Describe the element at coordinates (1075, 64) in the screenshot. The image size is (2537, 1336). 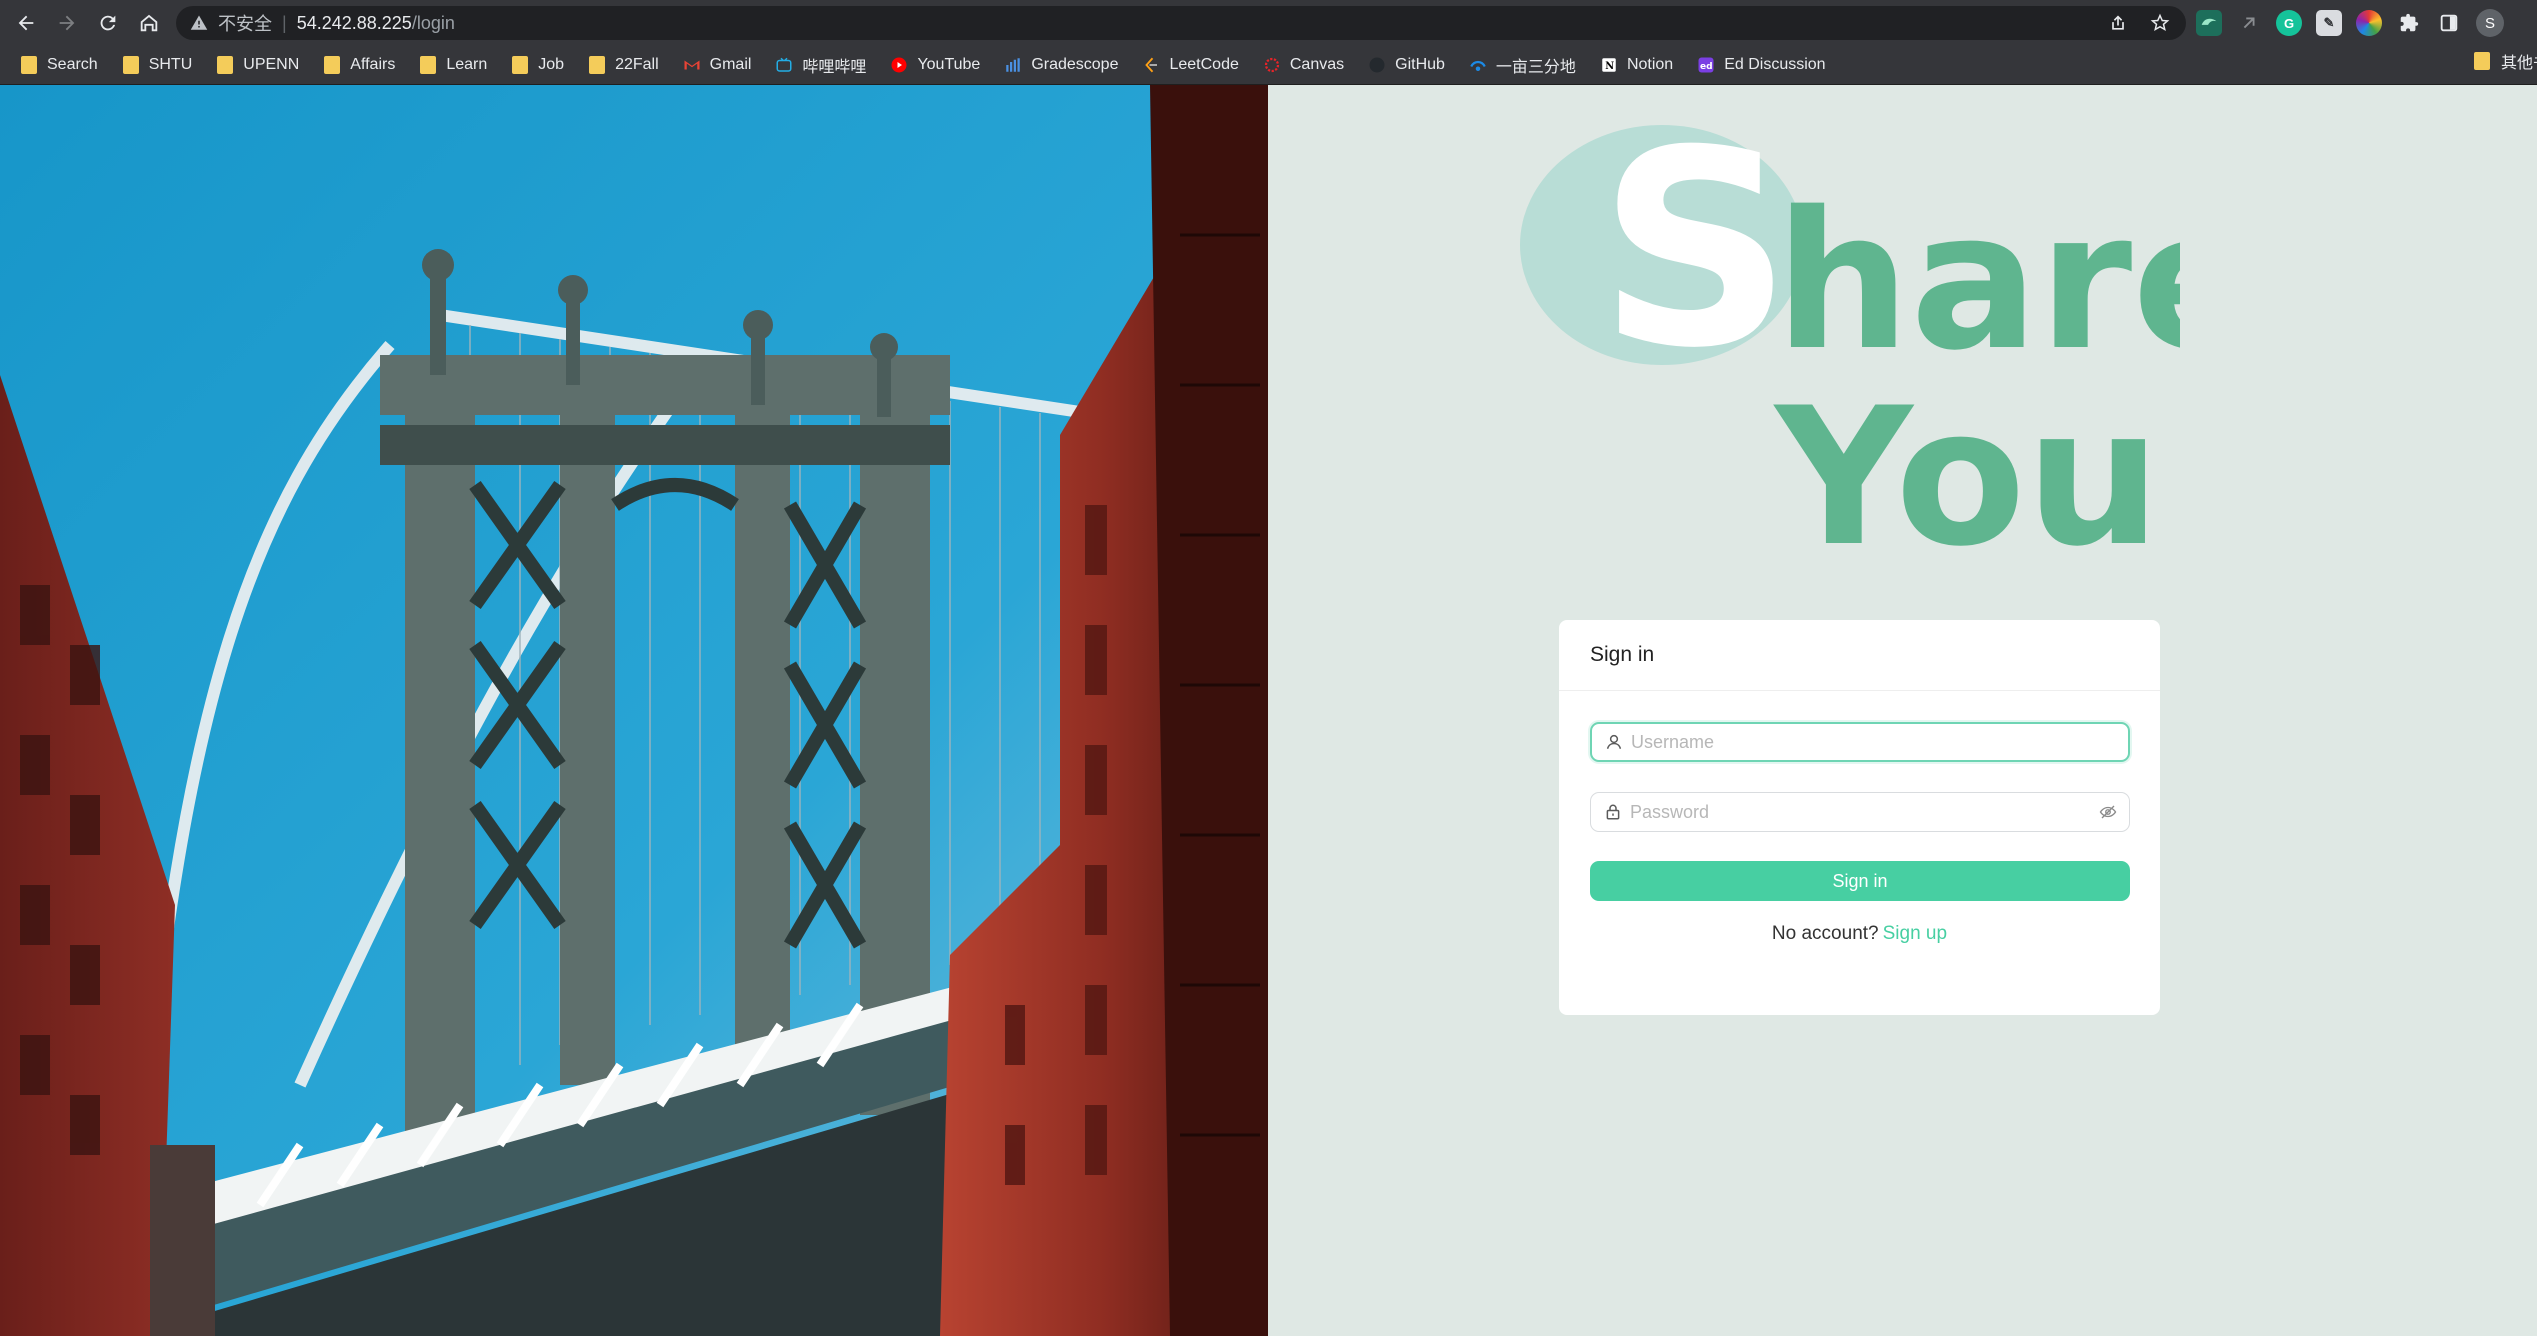
I see `bookmark-label: Gradescope` at that location.